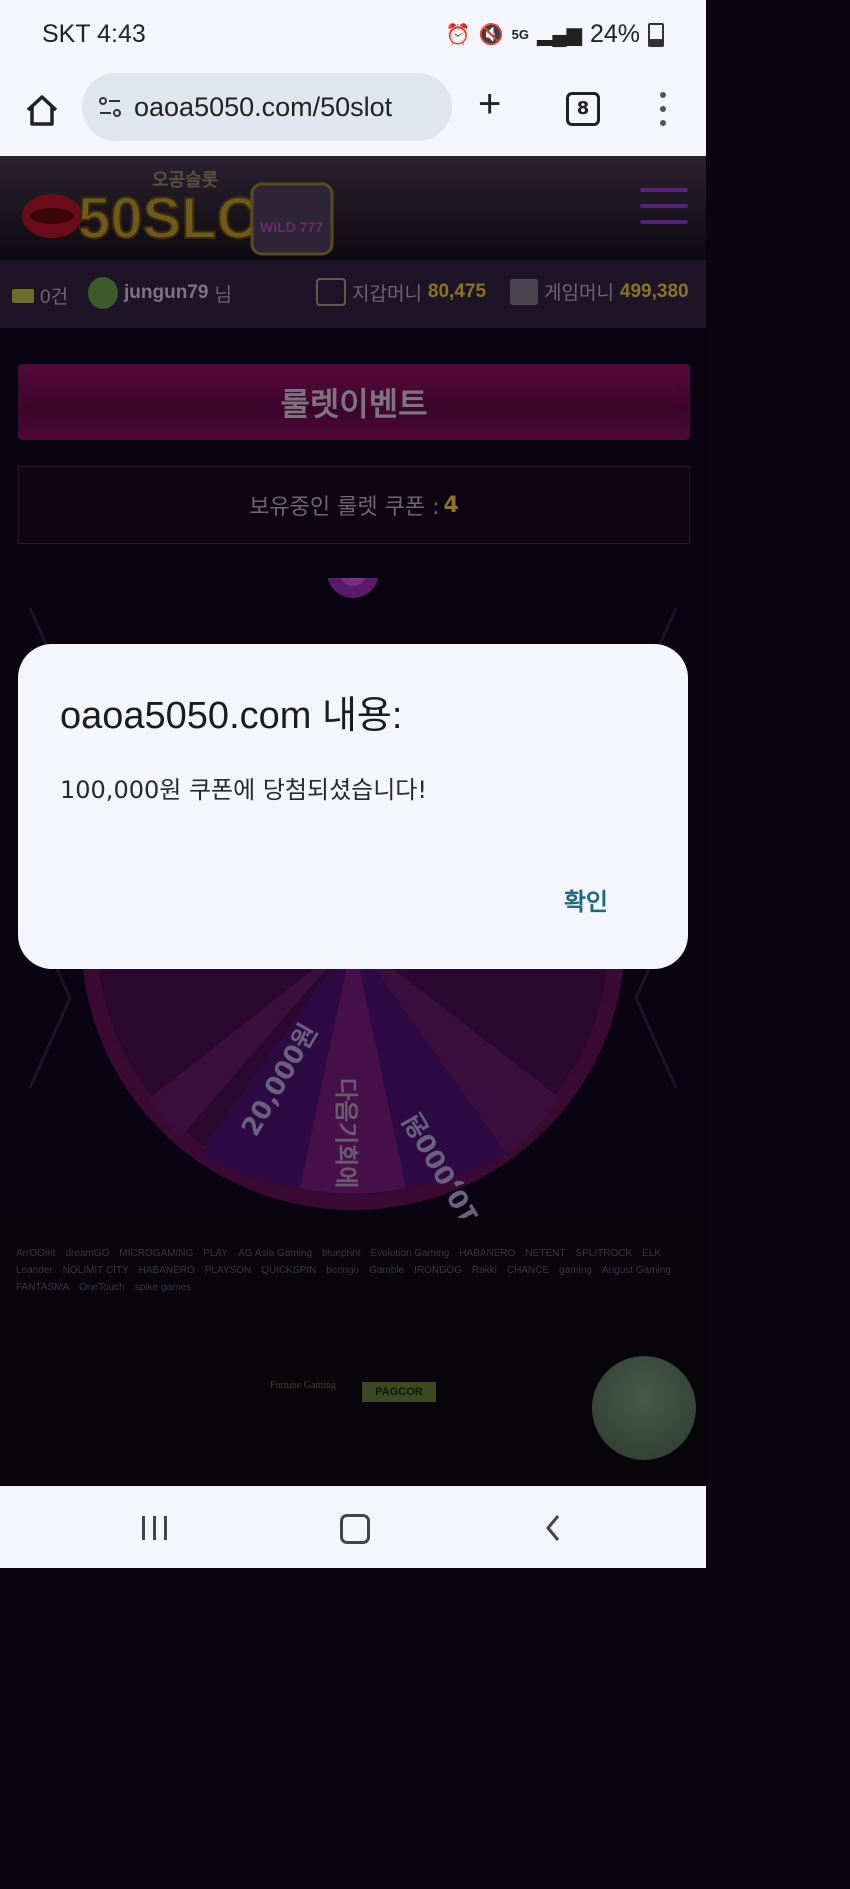 This screenshot has width=850, height=1889. I want to click on site-info-icon, so click(110, 107).